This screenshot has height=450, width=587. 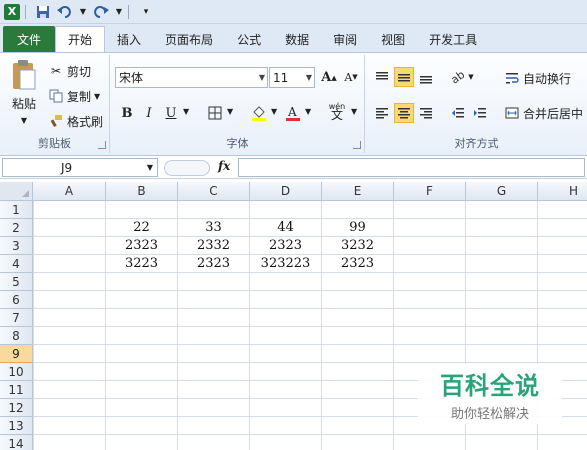 What do you see at coordinates (189, 39) in the screenshot?
I see `tab-page-layout: 页面布局` at bounding box center [189, 39].